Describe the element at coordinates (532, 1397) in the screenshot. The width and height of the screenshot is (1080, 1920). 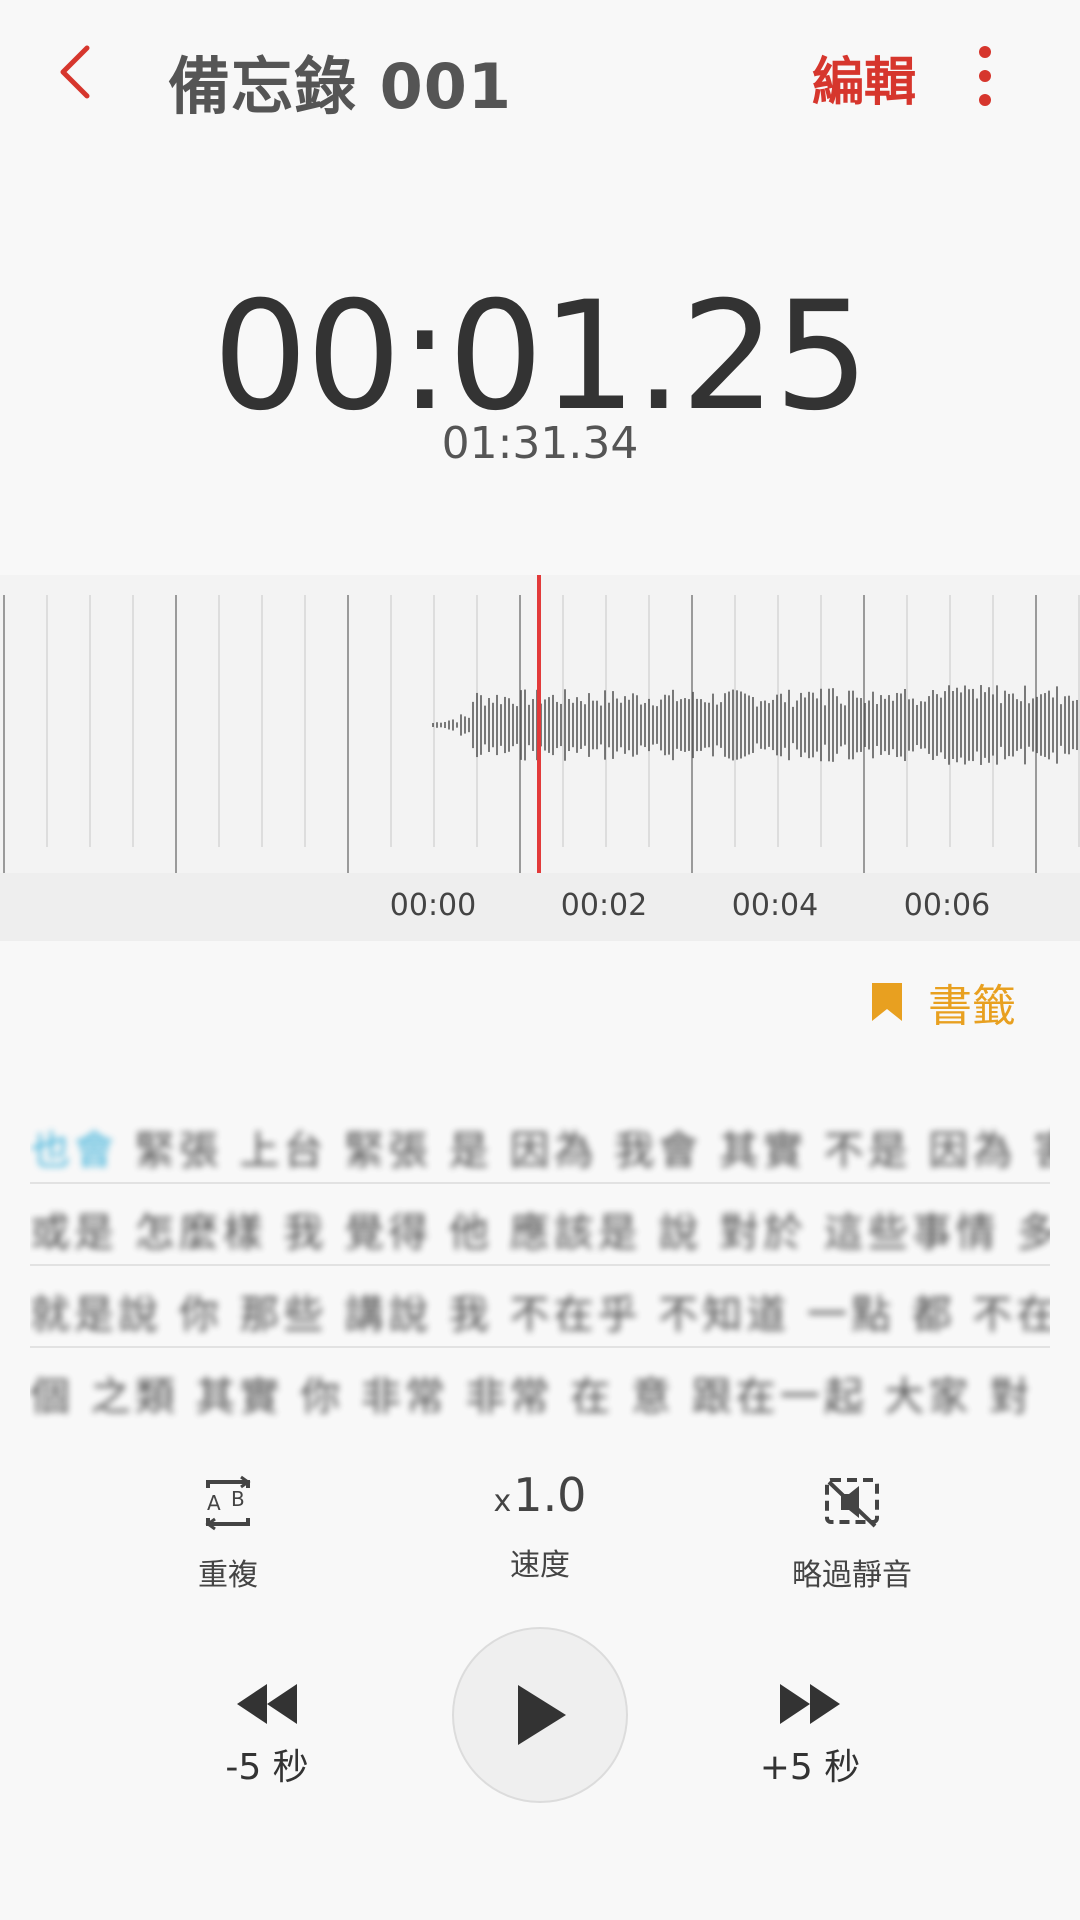
I see `transcript-text: 個 之類 其實 你 非常 非常 在 意 跟在一起 大家 對` at that location.